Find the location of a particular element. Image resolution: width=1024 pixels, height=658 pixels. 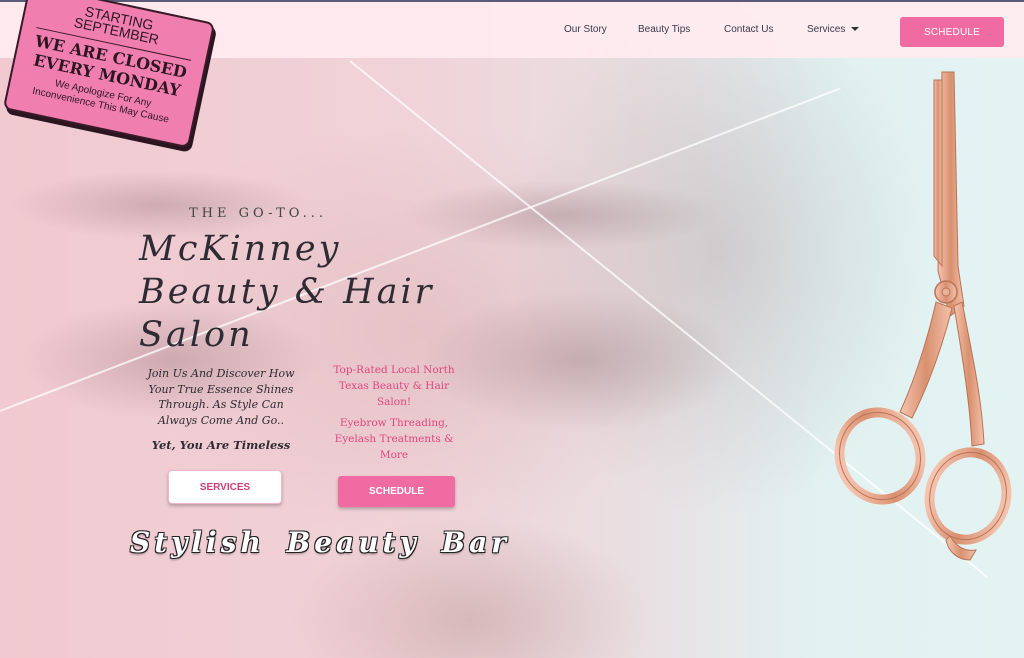

hero-subtitle: Stylish Beauty Bar is located at coordinates (320, 542).